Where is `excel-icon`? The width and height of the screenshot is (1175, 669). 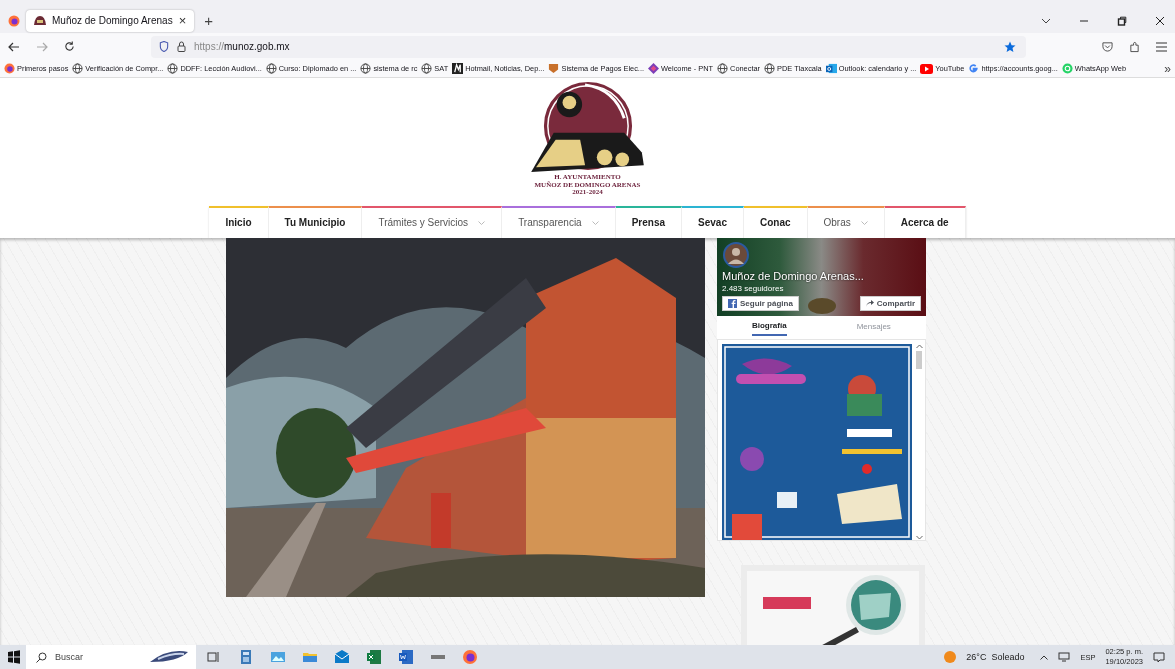
excel-icon is located at coordinates (374, 657).